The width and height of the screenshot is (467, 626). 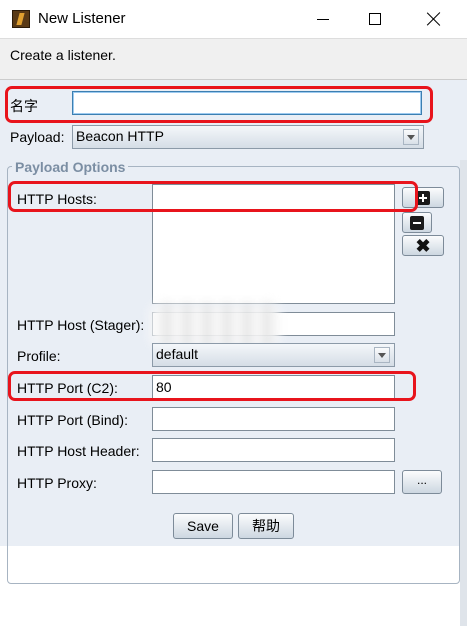 I want to click on add-host-button, so click(x=423, y=197).